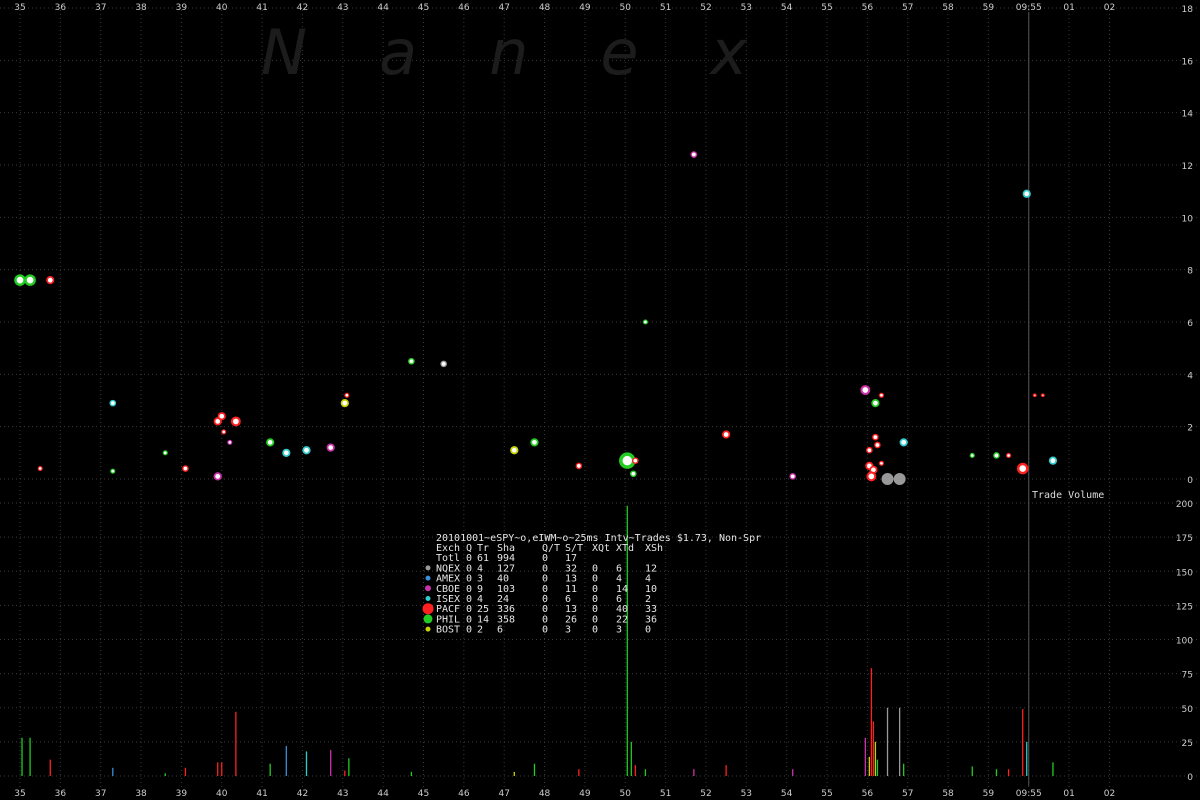  Describe the element at coordinates (1184, 642) in the screenshot. I see `volume-tick-label: 100` at that location.